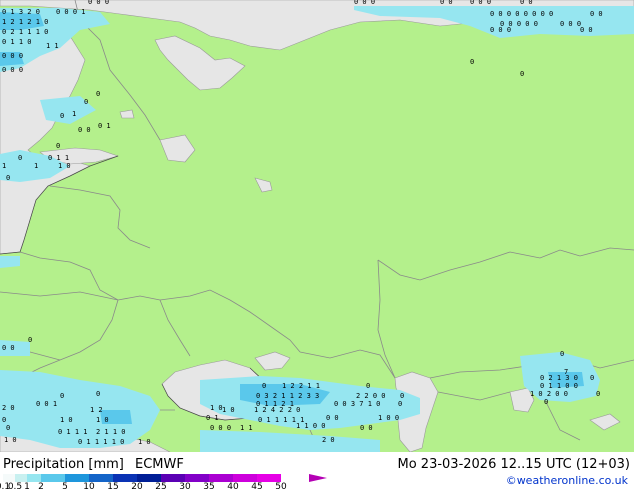  Describe the element at coordinates (113, 487) in the screenshot. I see `color-scale-tick-label: 15` at that location.